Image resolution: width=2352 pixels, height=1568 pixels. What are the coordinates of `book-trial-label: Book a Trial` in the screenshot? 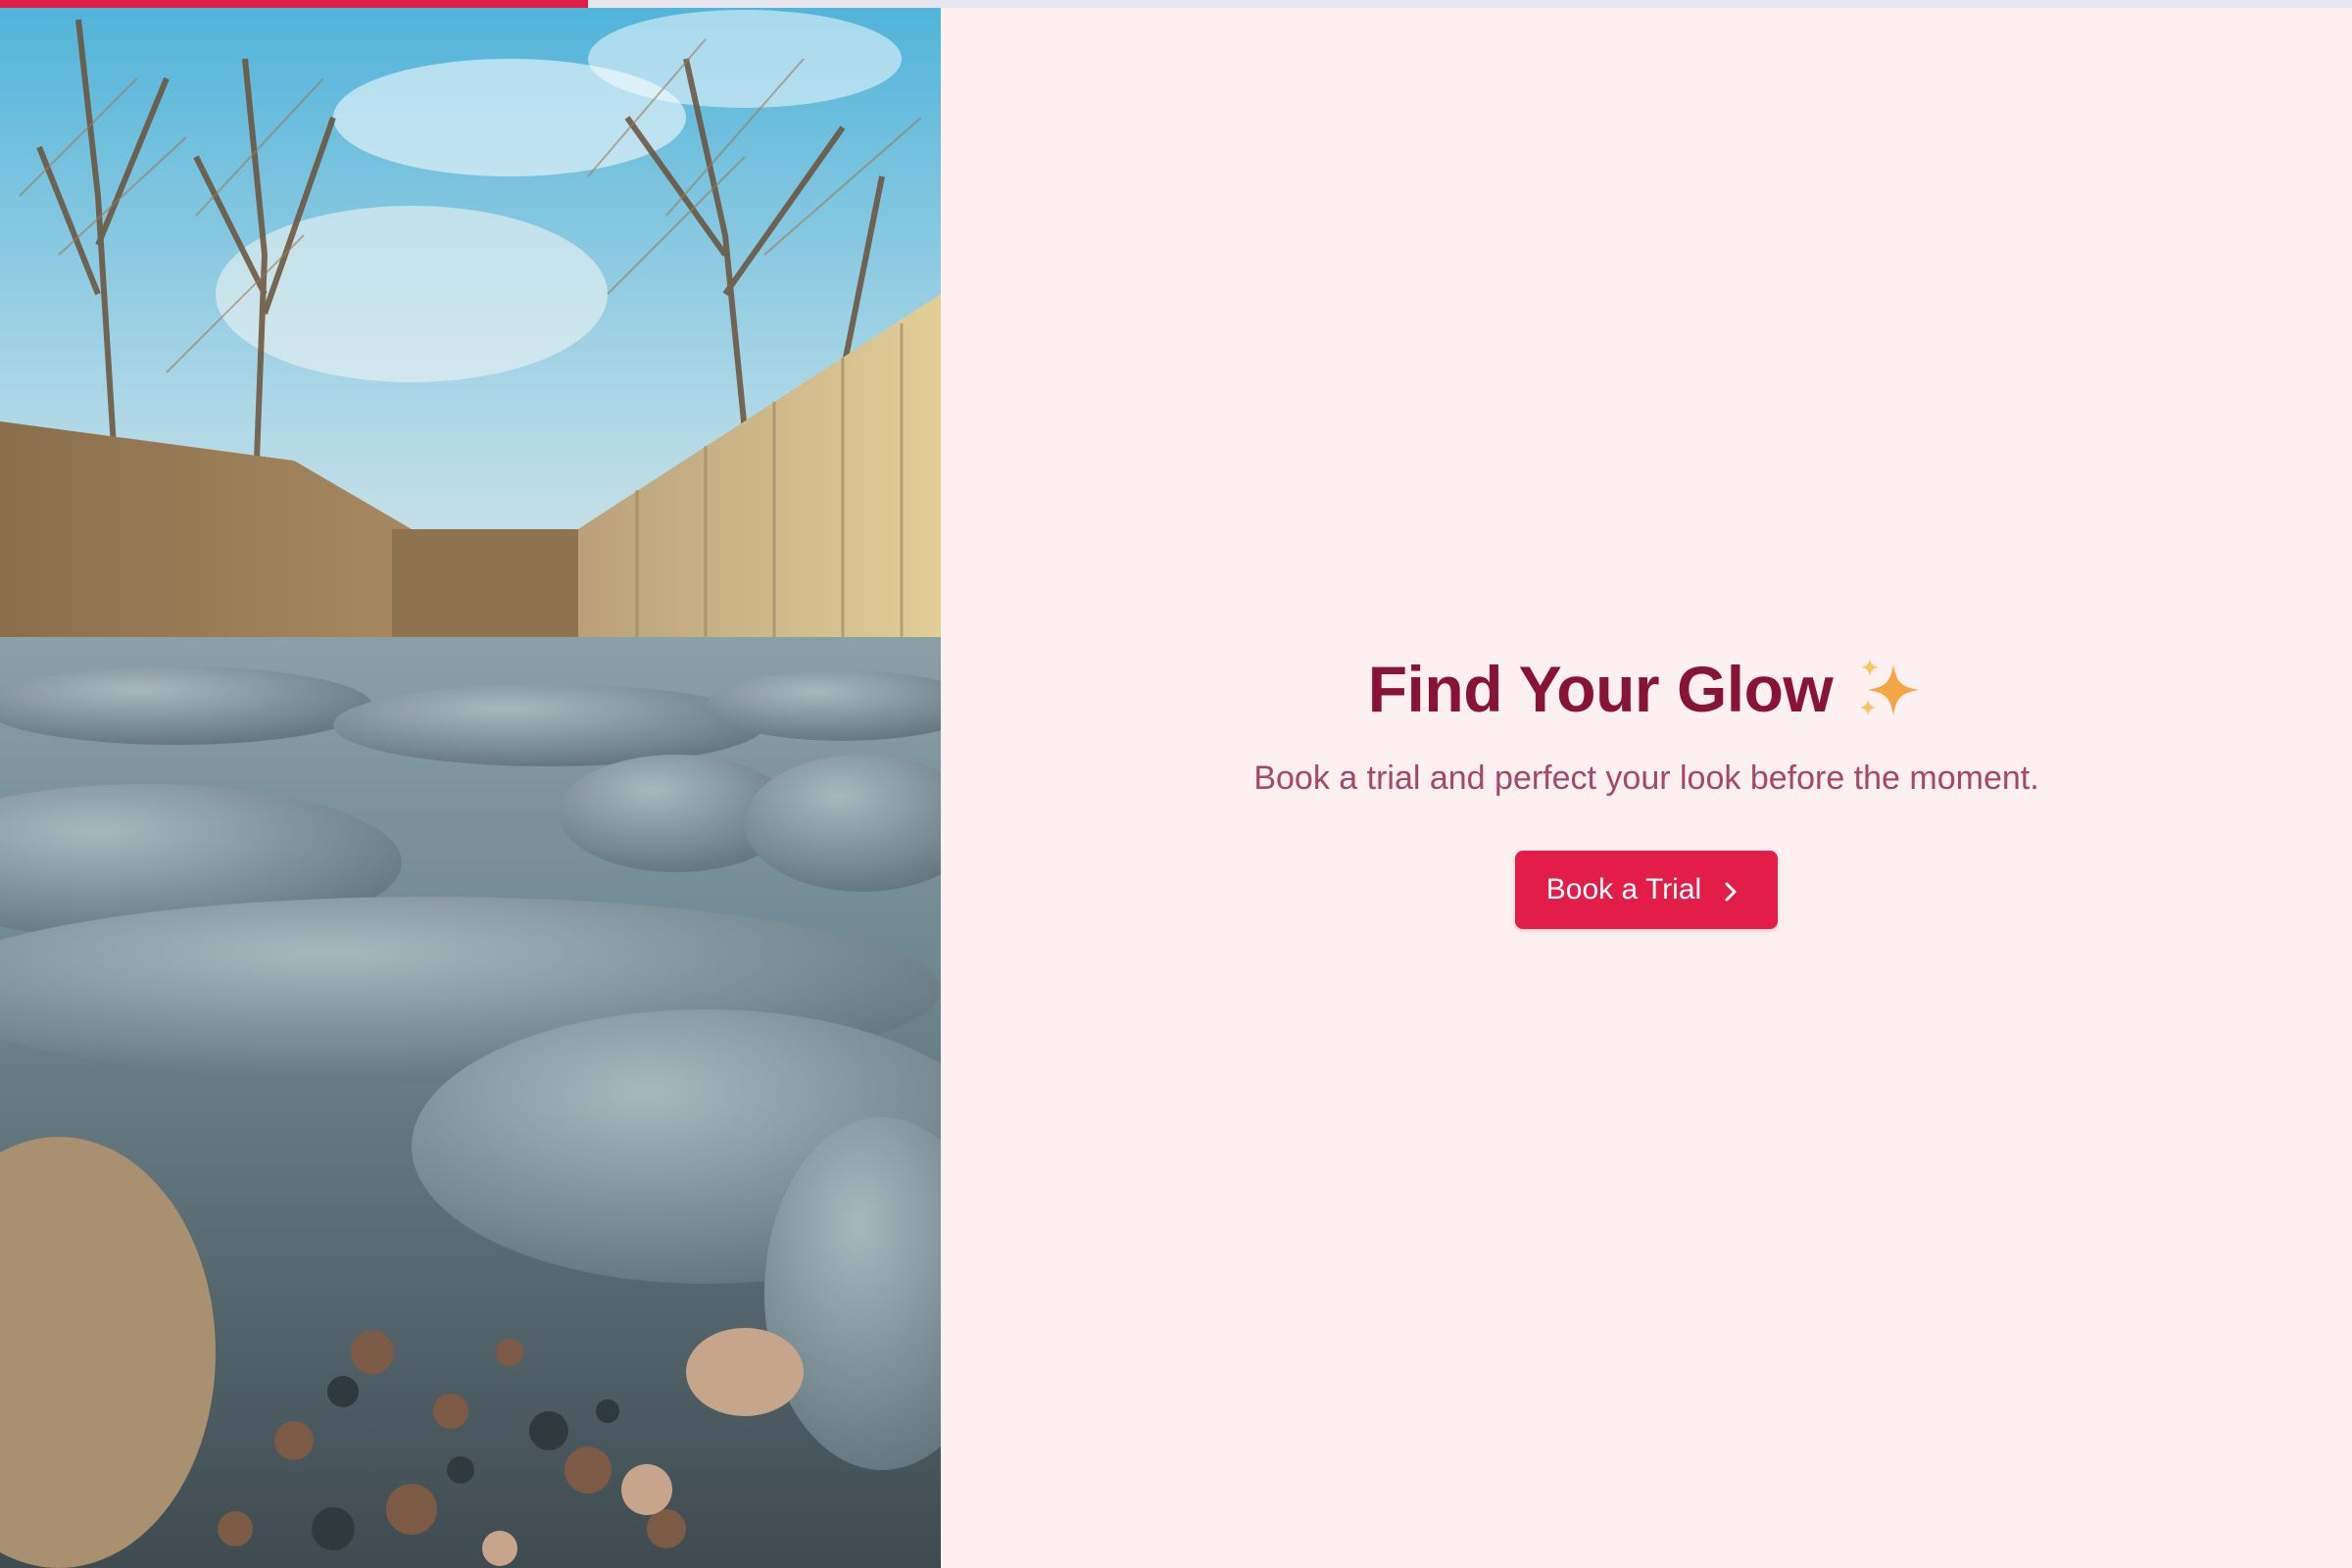 It's located at (1623, 889).